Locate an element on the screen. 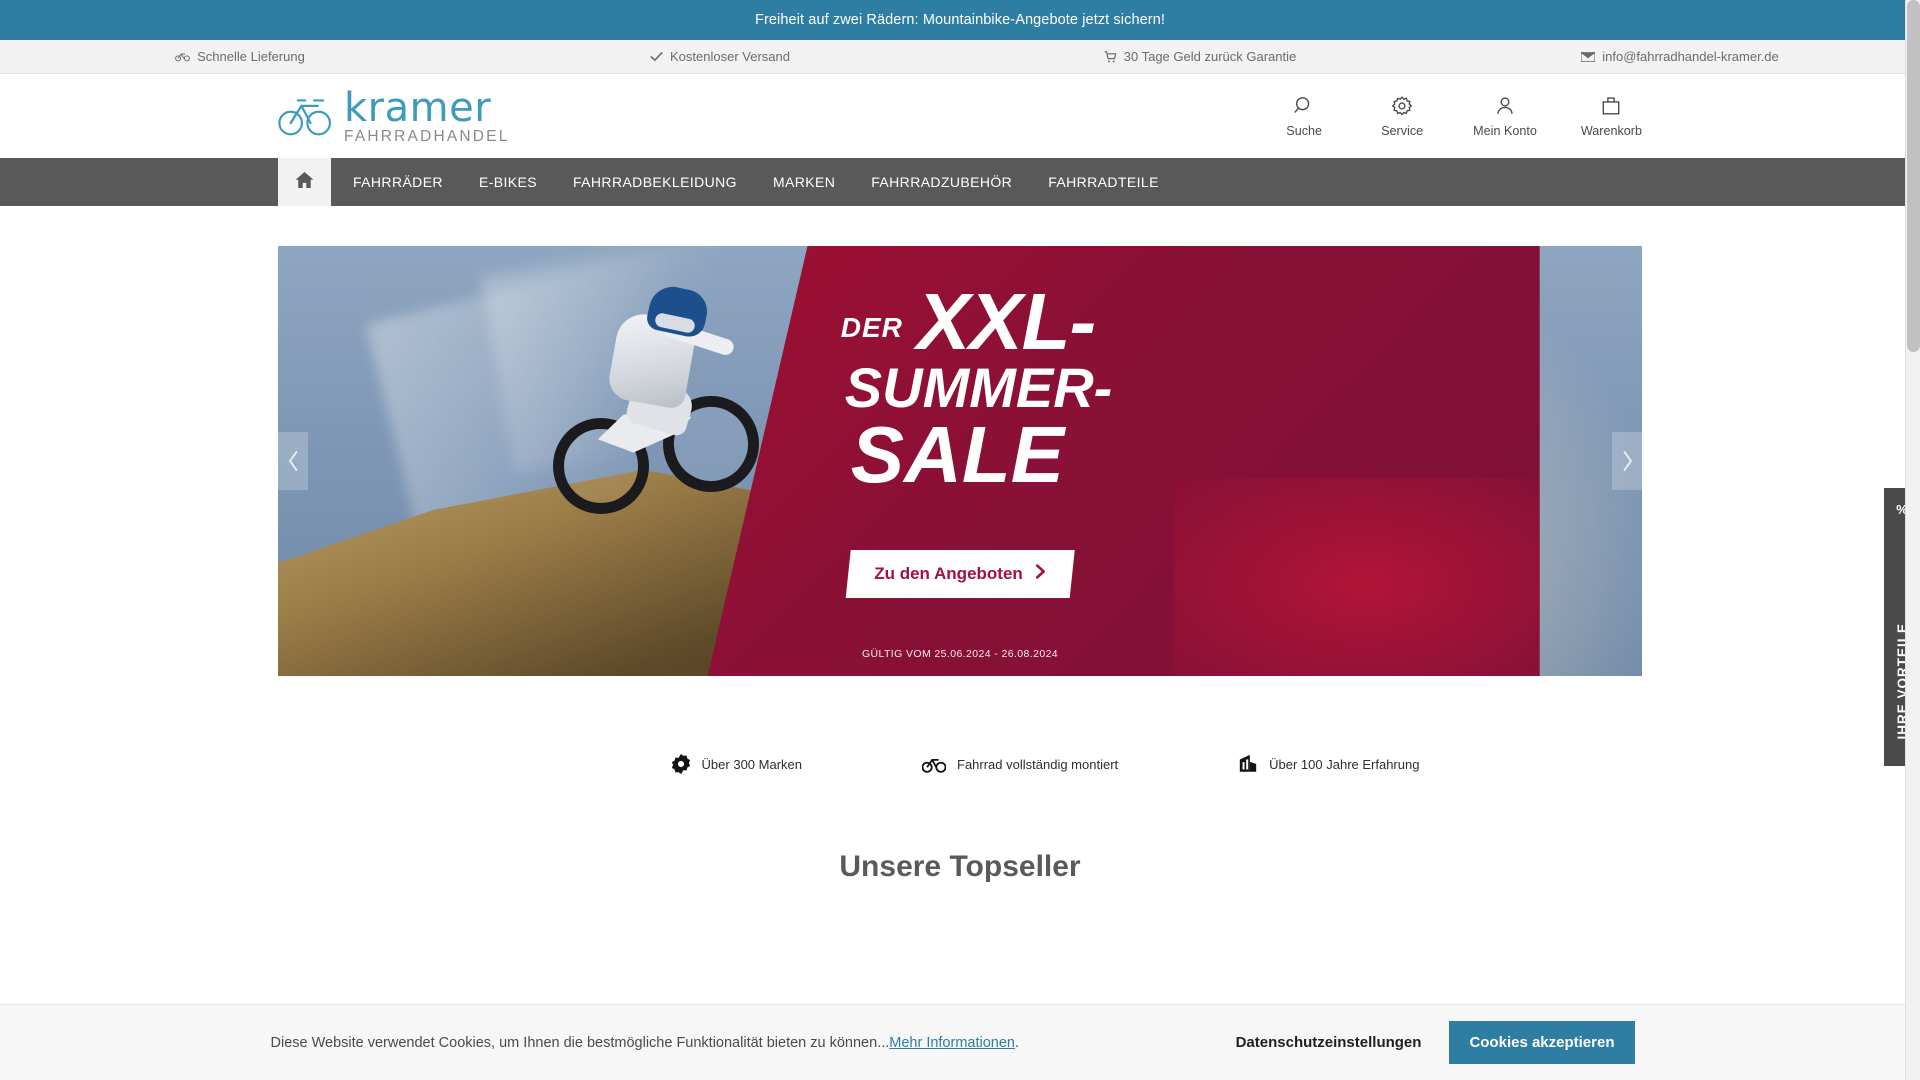 Image resolution: width=1920 pixels, height=1080 pixels. usp-brands: Über 300 Marken is located at coordinates (736, 764).